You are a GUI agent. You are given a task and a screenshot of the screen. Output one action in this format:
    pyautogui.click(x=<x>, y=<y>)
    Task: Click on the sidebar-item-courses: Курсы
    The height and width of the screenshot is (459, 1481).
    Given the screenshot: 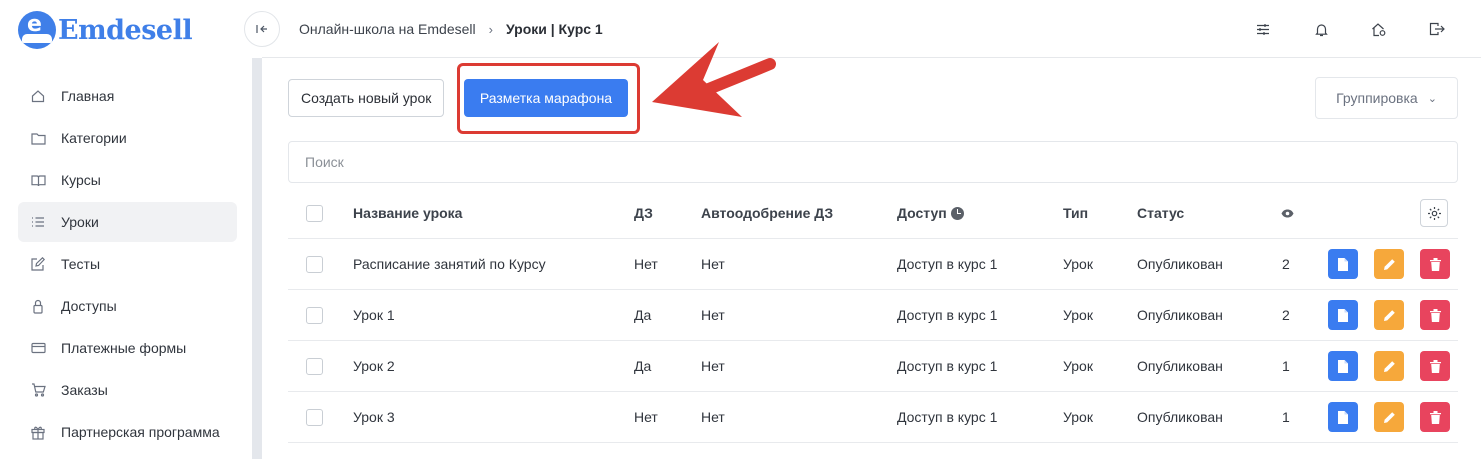 What is the action you would take?
    pyautogui.click(x=127, y=180)
    